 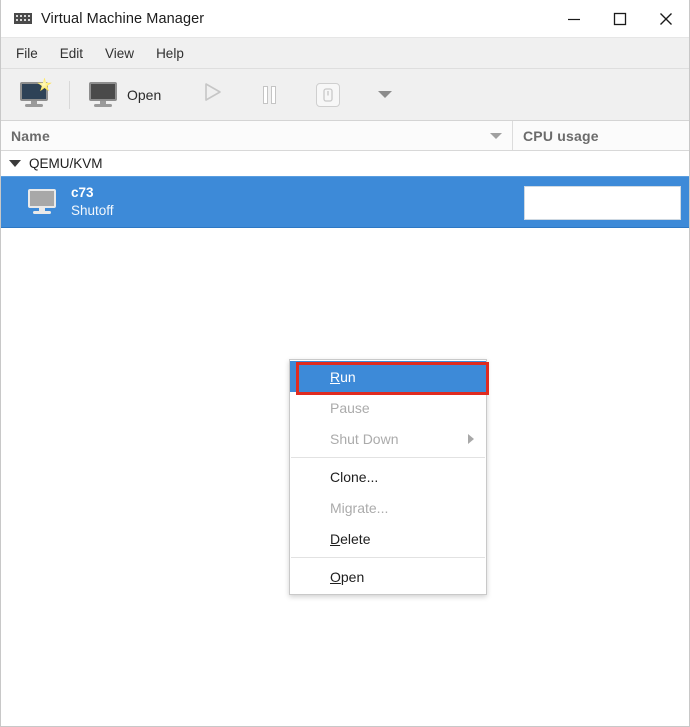 I want to click on shutdown-power-icon, so click(x=328, y=94).